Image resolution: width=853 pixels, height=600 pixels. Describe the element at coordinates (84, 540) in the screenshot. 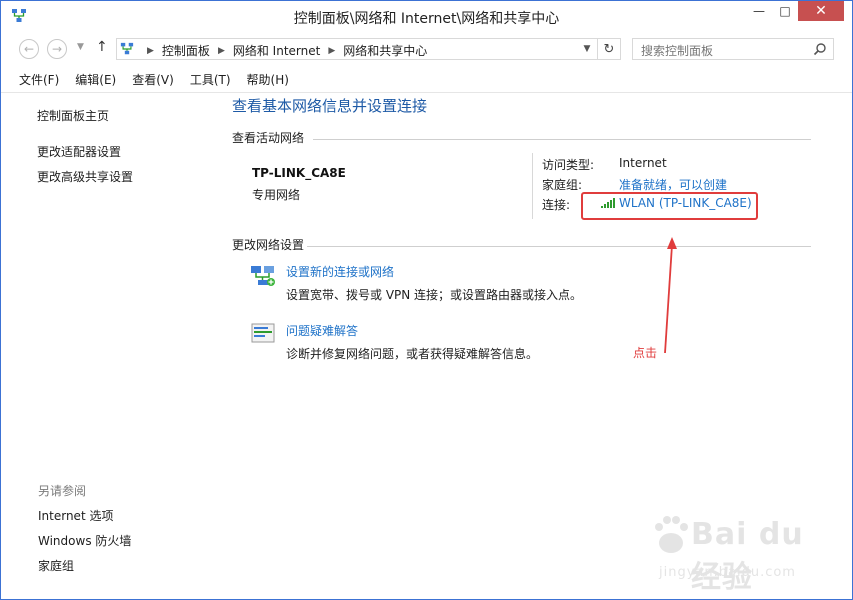

I see `see-also-windows-firewall: Windows 防火墙` at that location.